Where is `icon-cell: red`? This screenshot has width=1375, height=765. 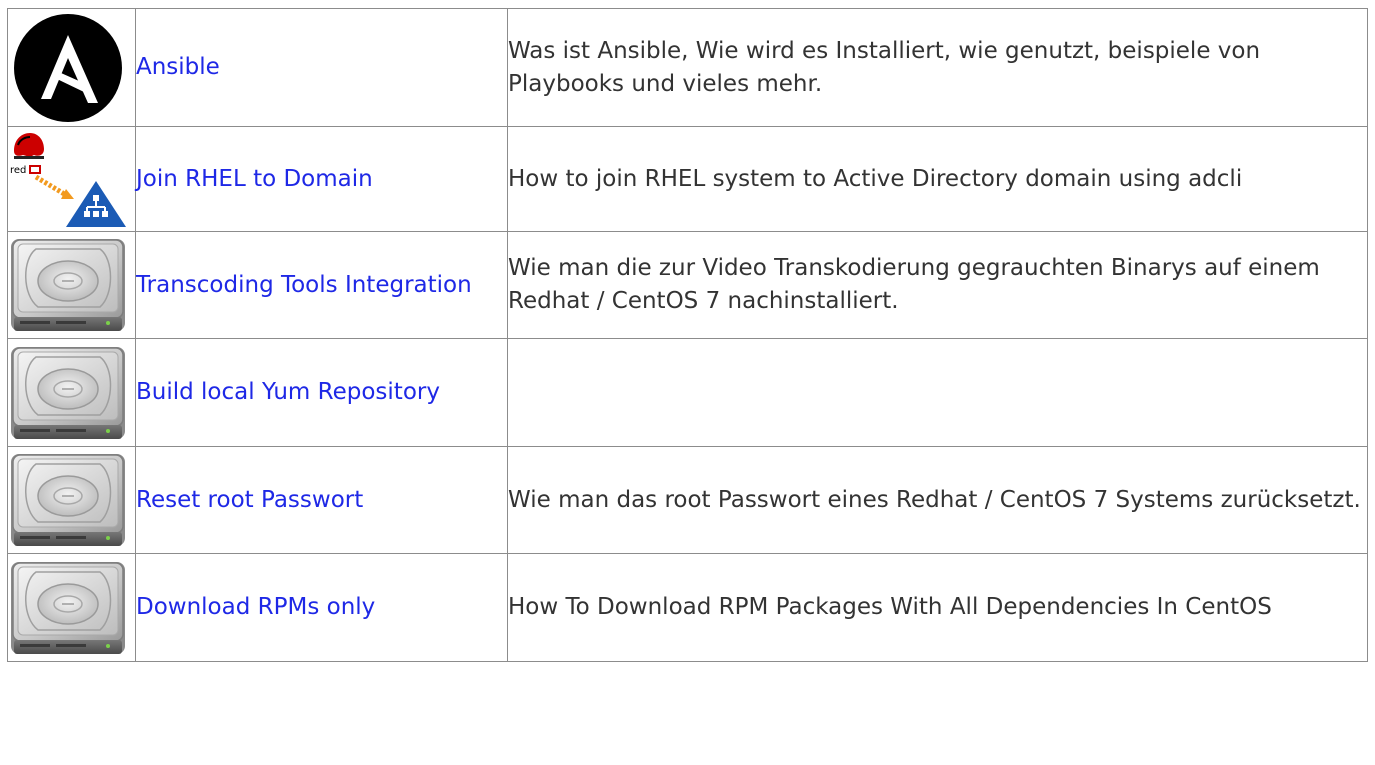 icon-cell: red is located at coordinates (71, 179).